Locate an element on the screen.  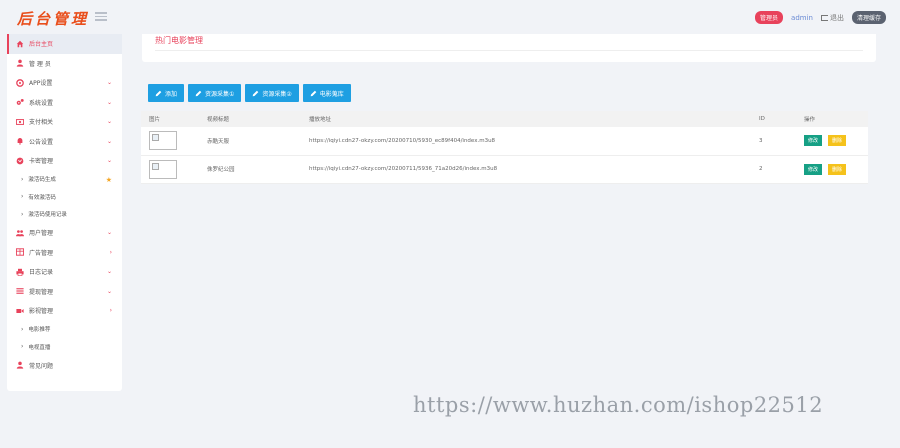
collect-source-2-button: 资源采集② is located at coordinates (272, 93).